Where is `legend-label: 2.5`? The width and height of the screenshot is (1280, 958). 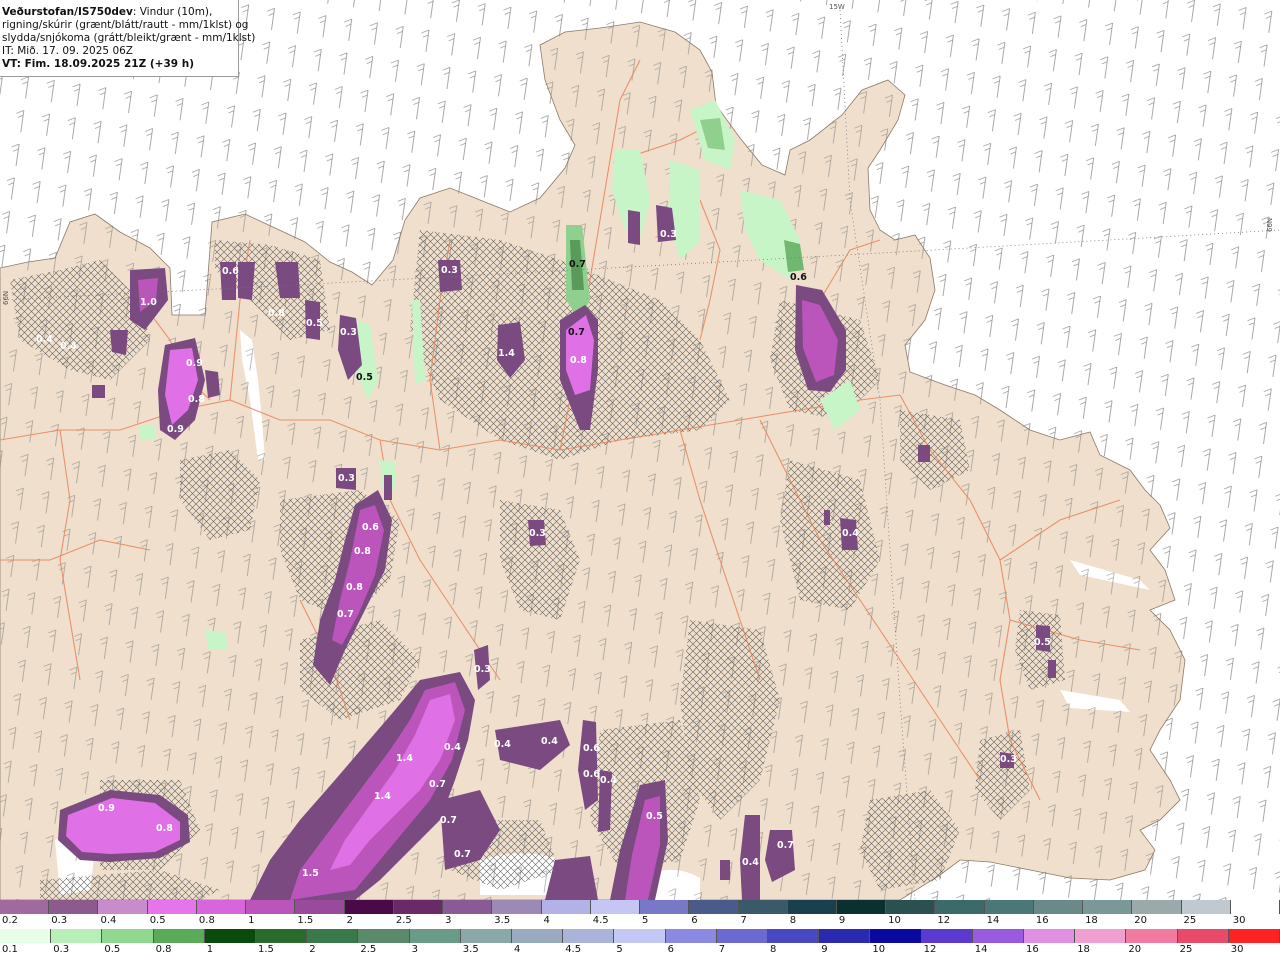 legend-label: 2.5 is located at coordinates (368, 949).